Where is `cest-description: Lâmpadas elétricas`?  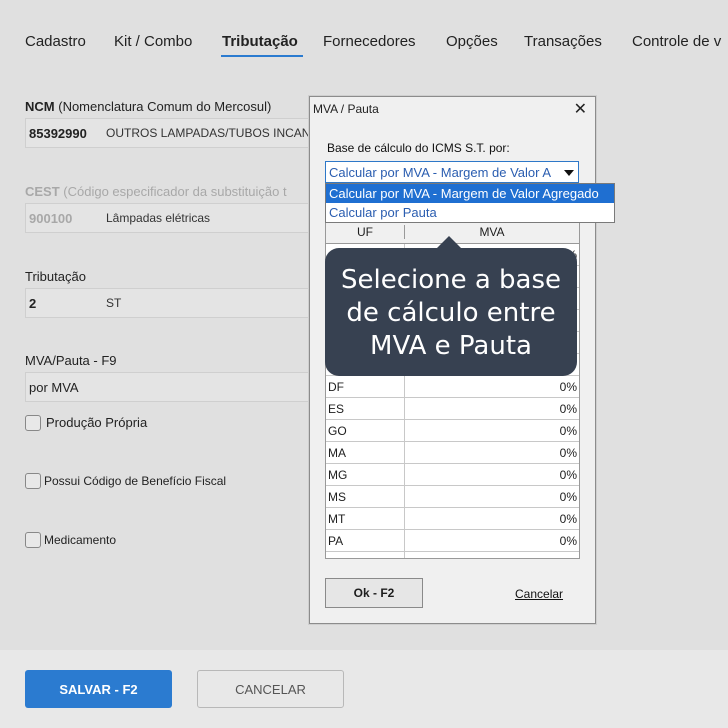 cest-description: Lâmpadas elétricas is located at coordinates (158, 218).